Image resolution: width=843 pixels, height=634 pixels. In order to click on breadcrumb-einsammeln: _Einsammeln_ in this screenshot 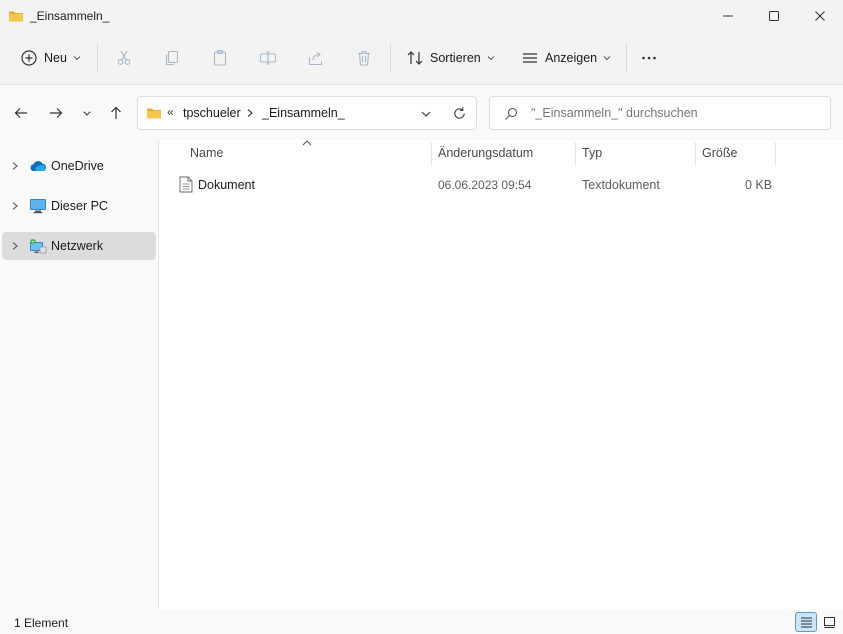, I will do `click(303, 113)`.